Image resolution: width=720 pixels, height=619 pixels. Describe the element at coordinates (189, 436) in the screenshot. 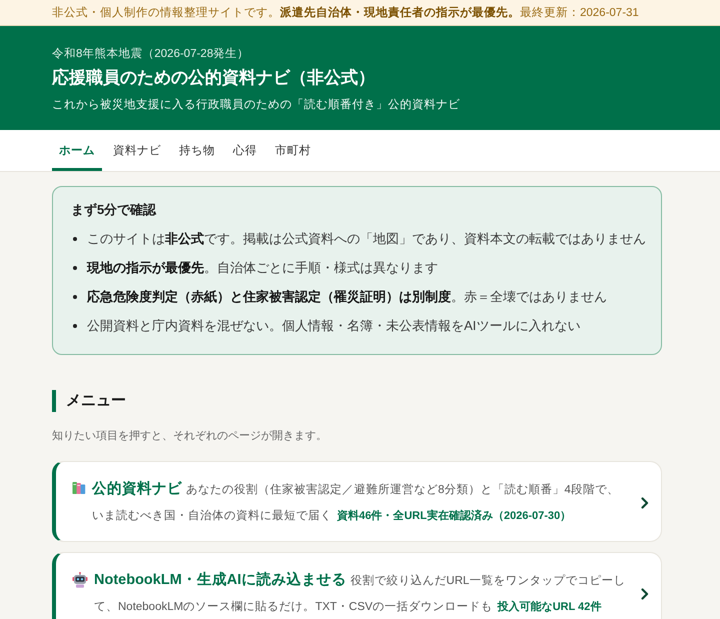

I see `section-description: 知りたい項目を押すと、それぞれのページが開きます。` at that location.